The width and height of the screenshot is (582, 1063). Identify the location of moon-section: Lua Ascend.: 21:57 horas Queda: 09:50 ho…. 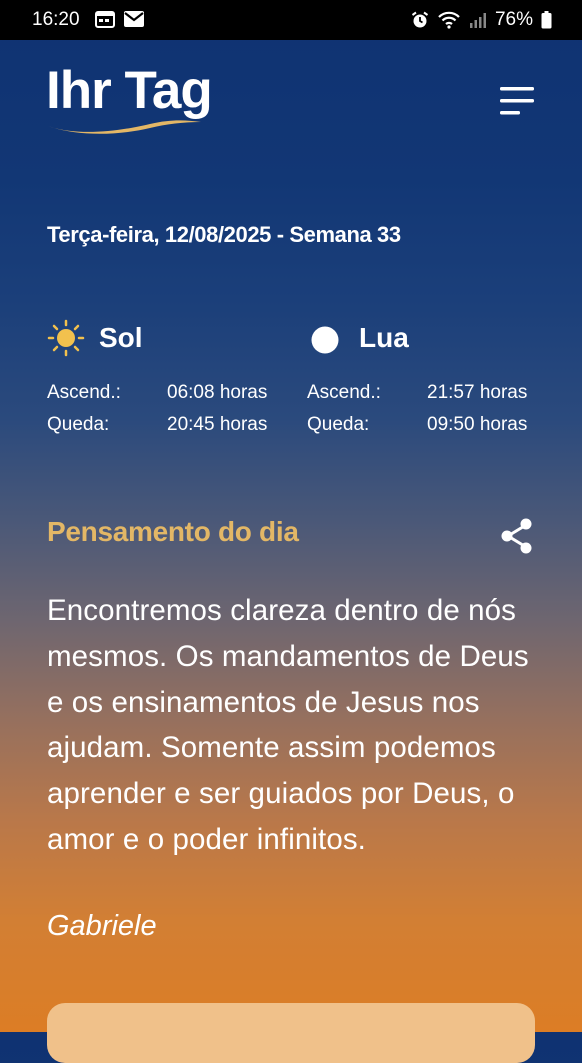
(427, 382).